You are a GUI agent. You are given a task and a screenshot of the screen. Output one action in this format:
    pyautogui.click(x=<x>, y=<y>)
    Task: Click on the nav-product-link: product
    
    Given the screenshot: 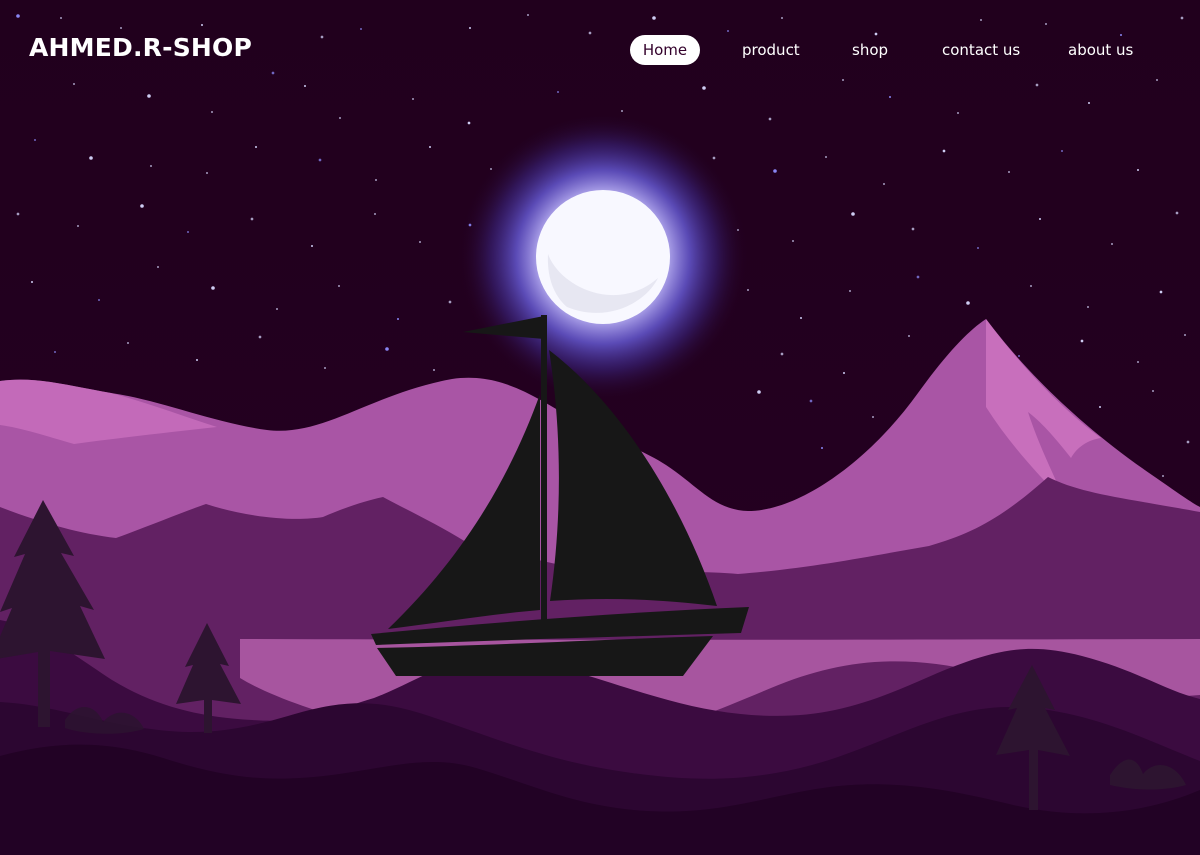 What is the action you would take?
    pyautogui.click(x=771, y=50)
    